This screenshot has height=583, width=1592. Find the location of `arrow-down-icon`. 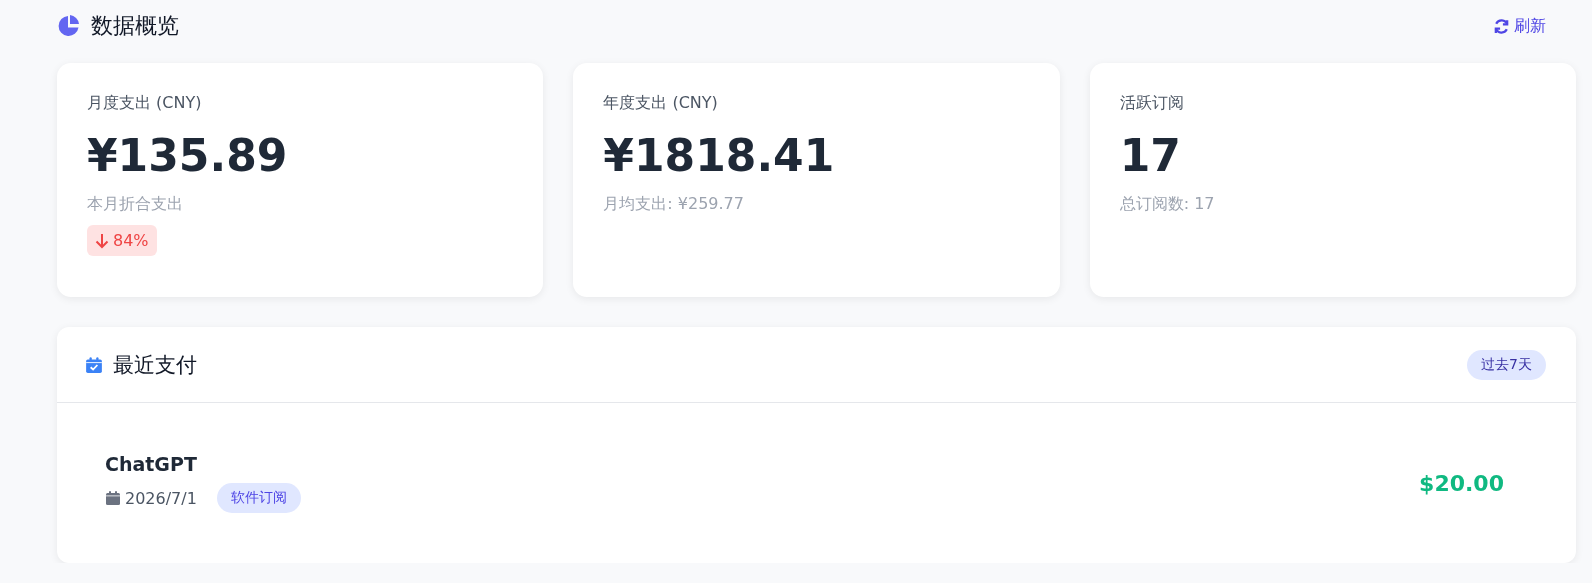

arrow-down-icon is located at coordinates (102, 240).